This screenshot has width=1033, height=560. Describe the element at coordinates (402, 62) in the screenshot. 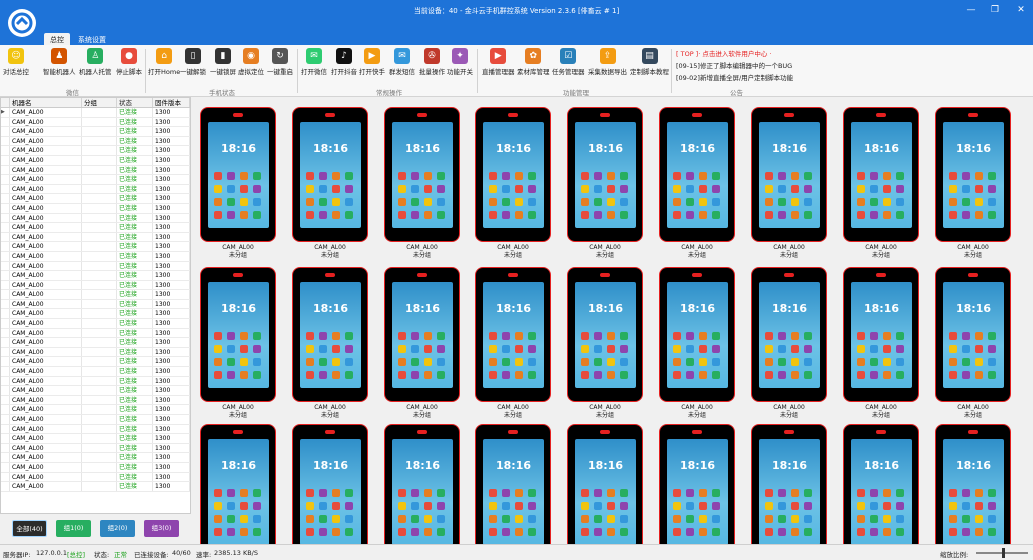

I see `ribbon-button-12: ✉ 群发短信` at that location.